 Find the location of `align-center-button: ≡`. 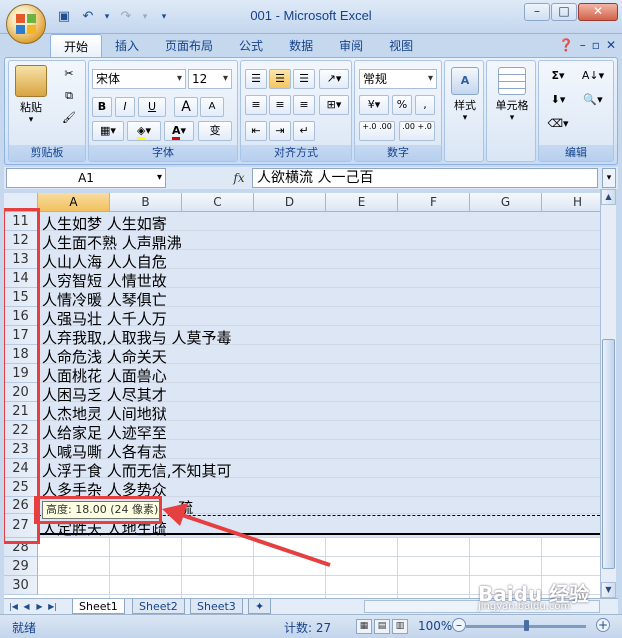

align-center-button: ≡ is located at coordinates (280, 105).